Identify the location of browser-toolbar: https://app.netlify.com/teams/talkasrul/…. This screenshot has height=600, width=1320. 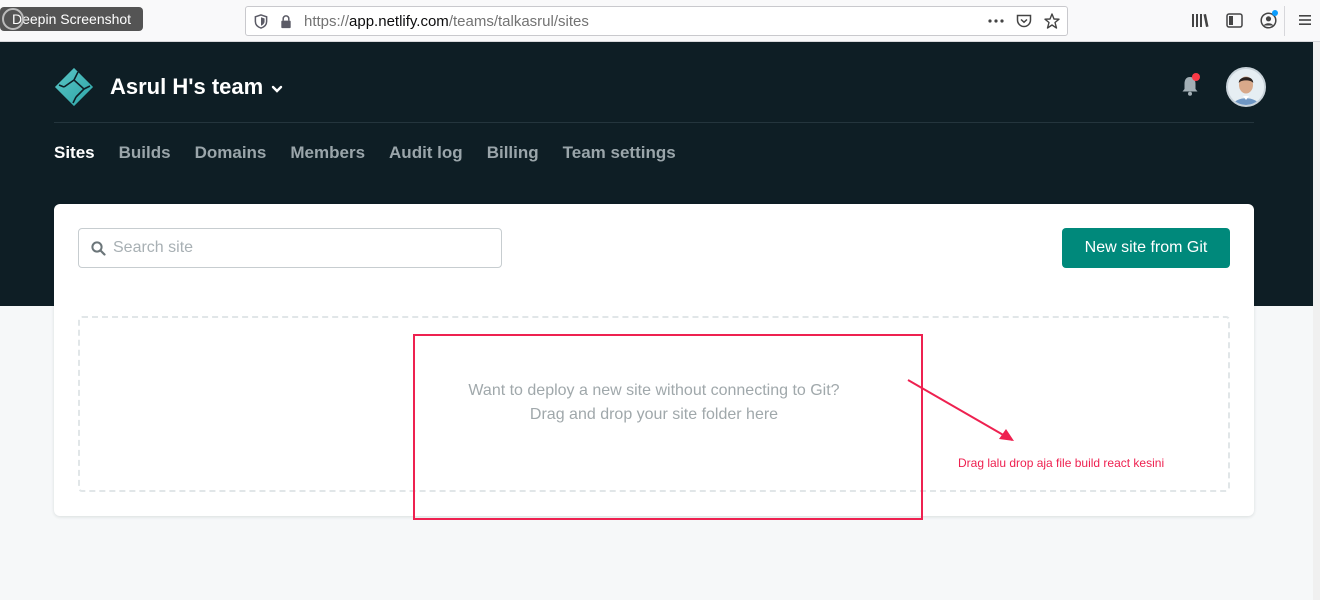
(660, 21).